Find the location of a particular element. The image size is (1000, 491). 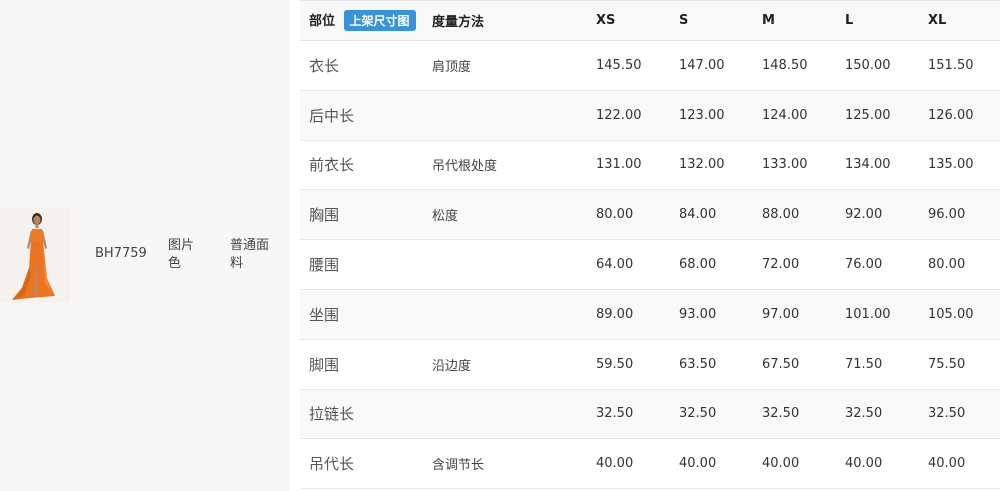

value-xs: 59.50 is located at coordinates (615, 364).